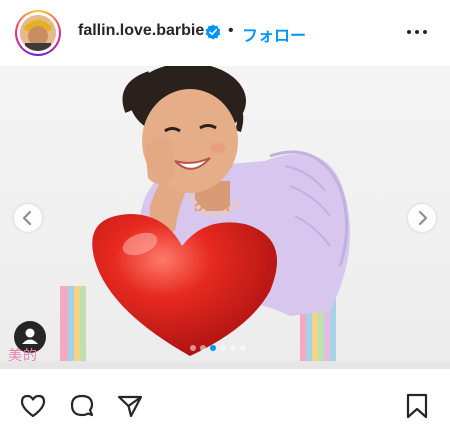 Image resolution: width=450 pixels, height=436 pixels. Describe the element at coordinates (130, 406) in the screenshot. I see `paper-plane-icon` at that location.